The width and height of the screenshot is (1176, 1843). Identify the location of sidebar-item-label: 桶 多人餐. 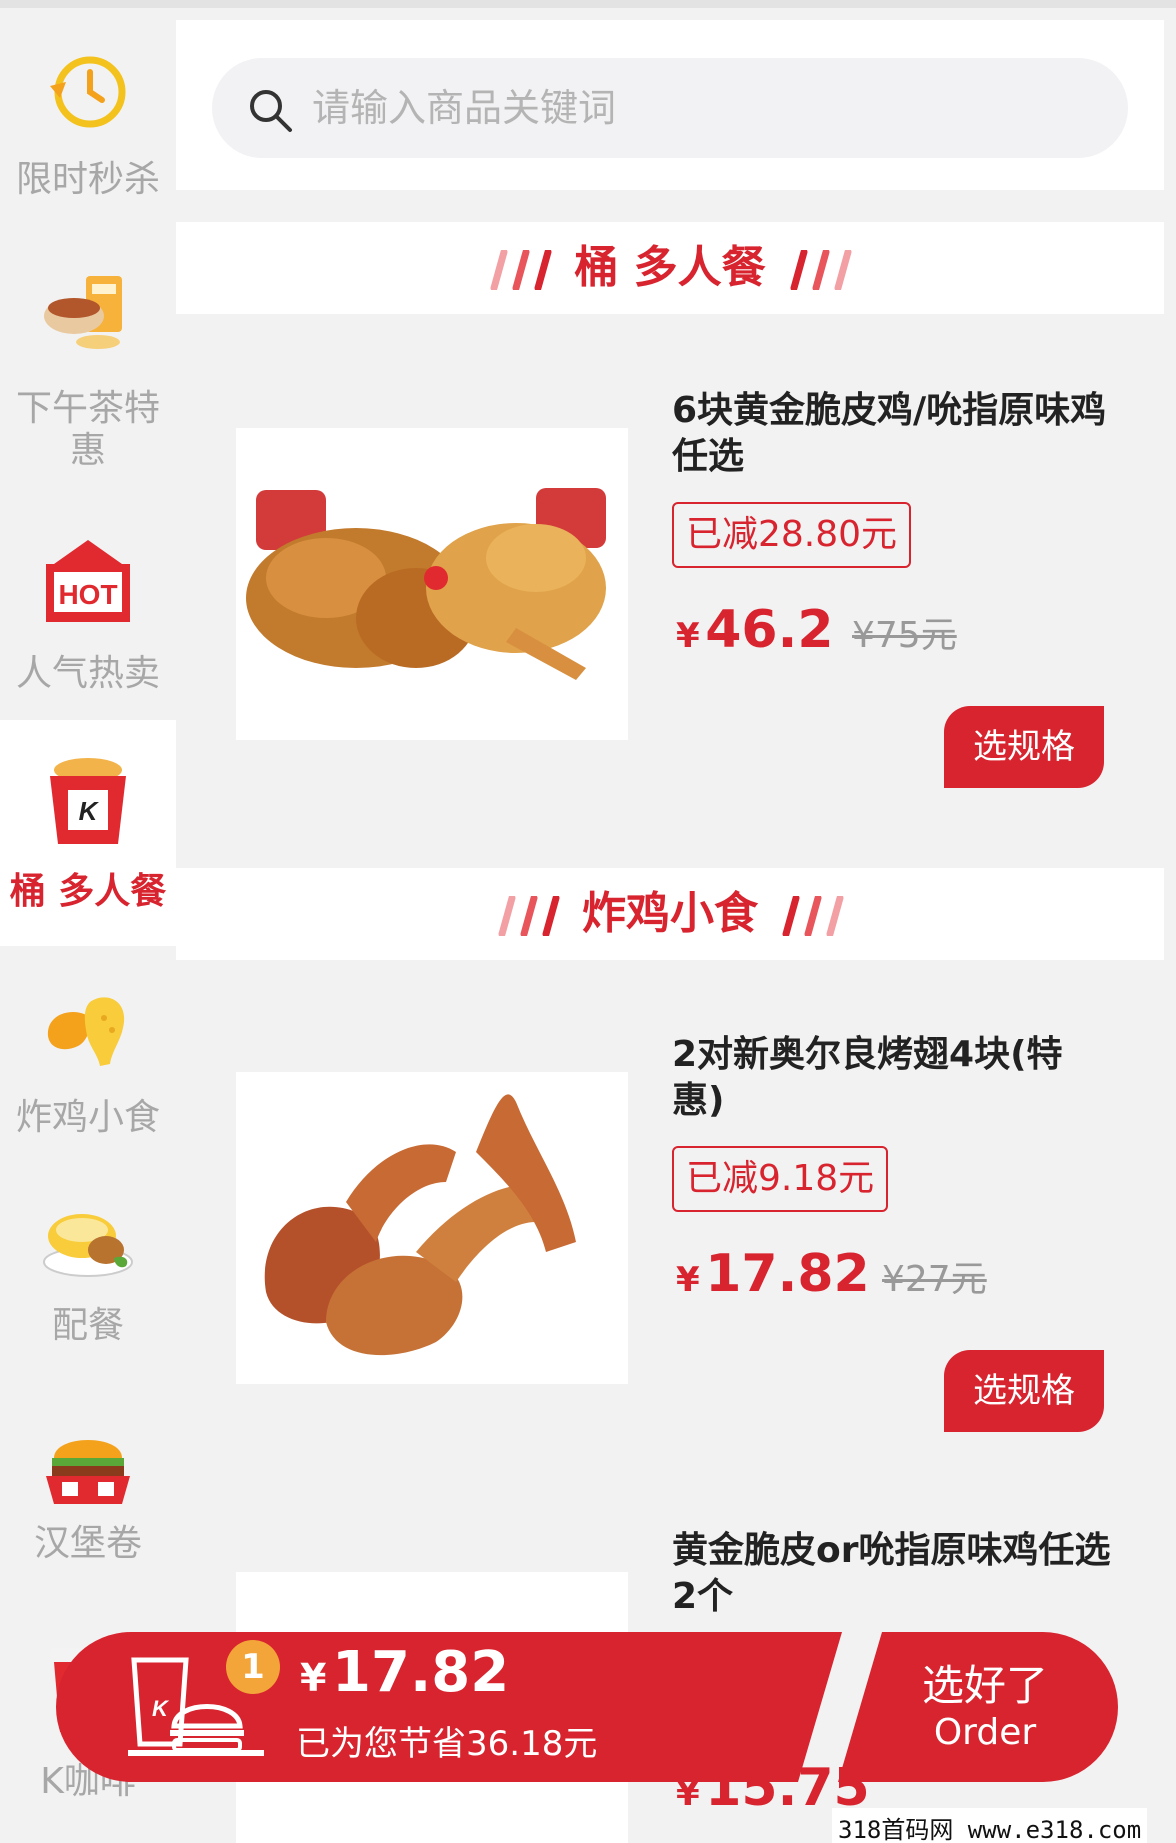
(88, 891).